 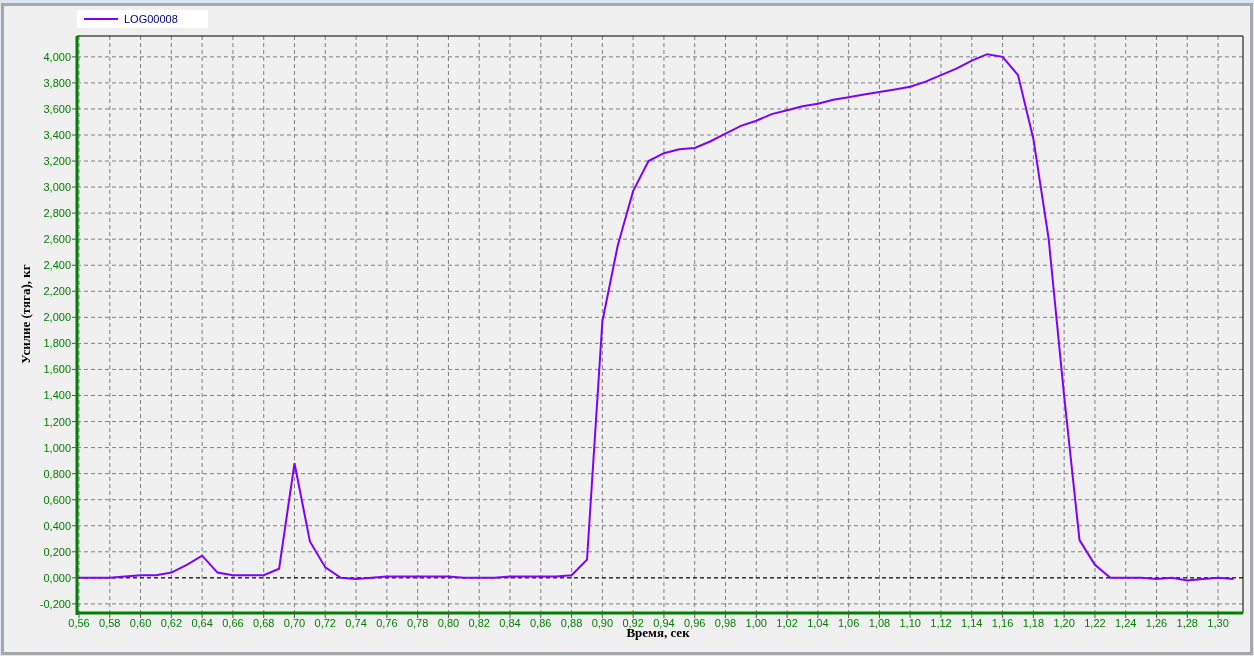 I want to click on y-tick-label: 3,200, so click(x=57, y=161).